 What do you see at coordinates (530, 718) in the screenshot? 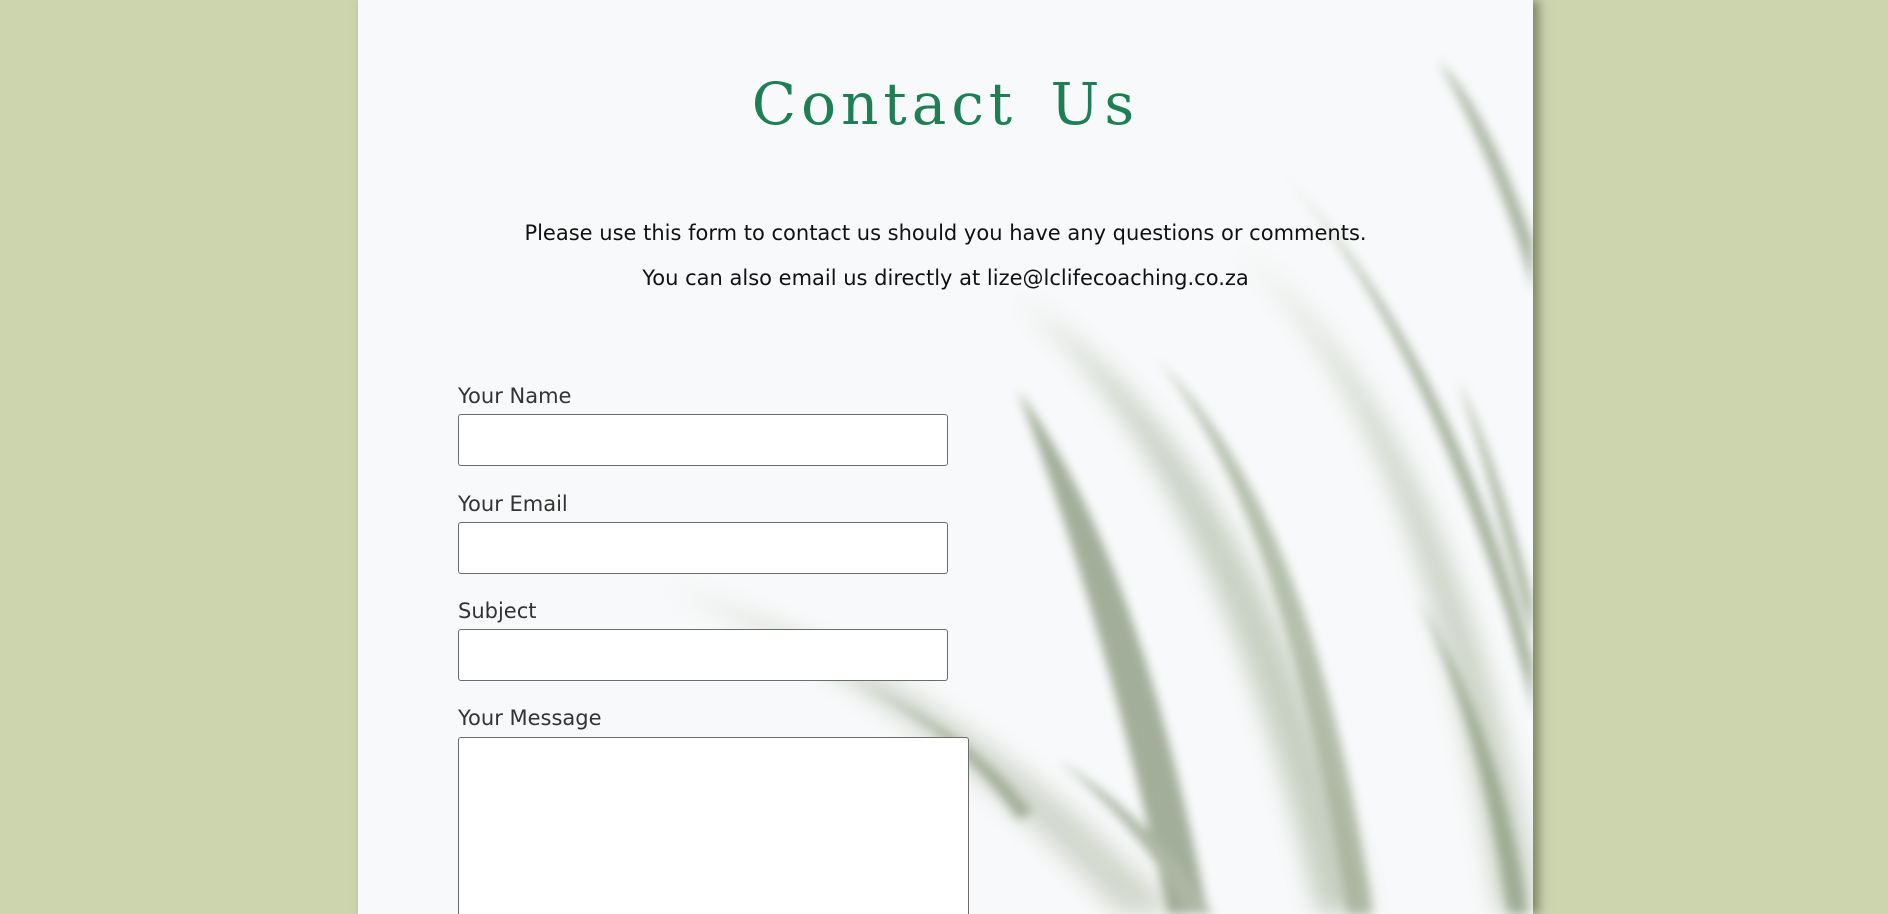
I see `message-label: Your Message` at bounding box center [530, 718].